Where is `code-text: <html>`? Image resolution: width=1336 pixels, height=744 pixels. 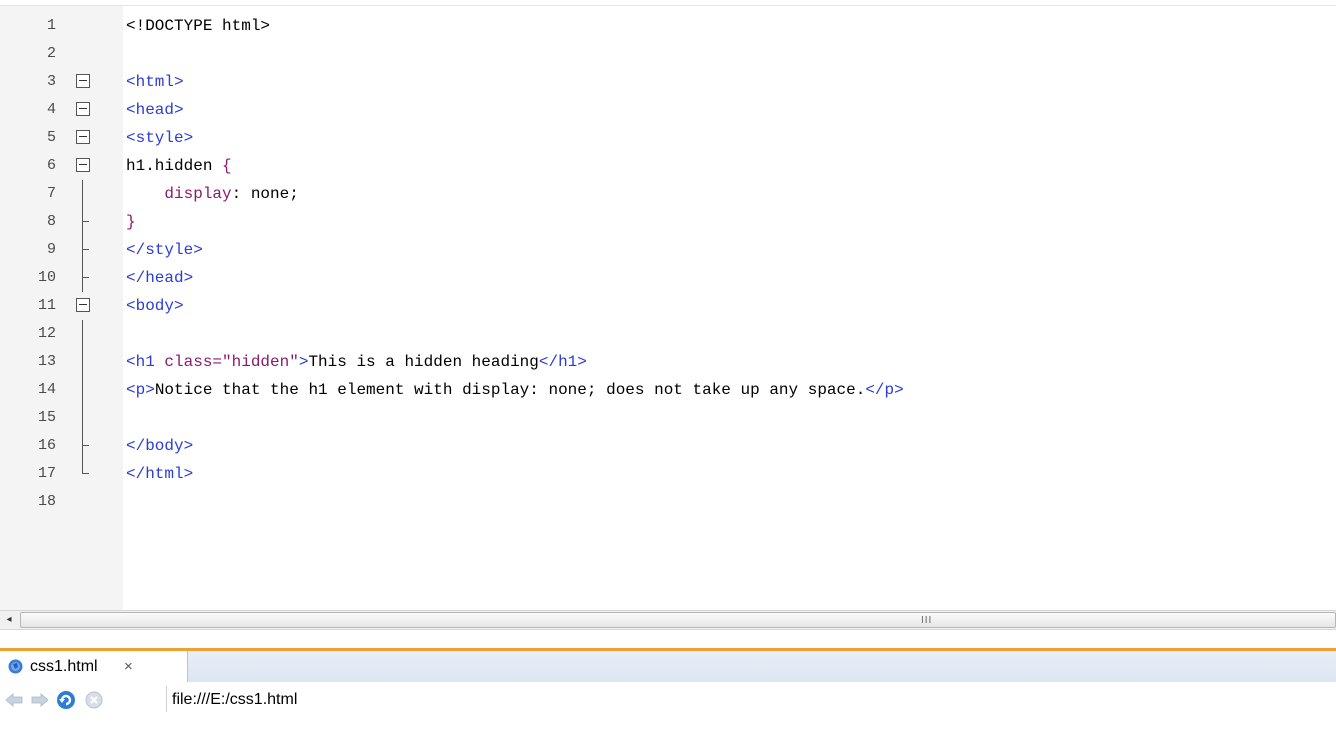
code-text: <html> is located at coordinates (155, 82).